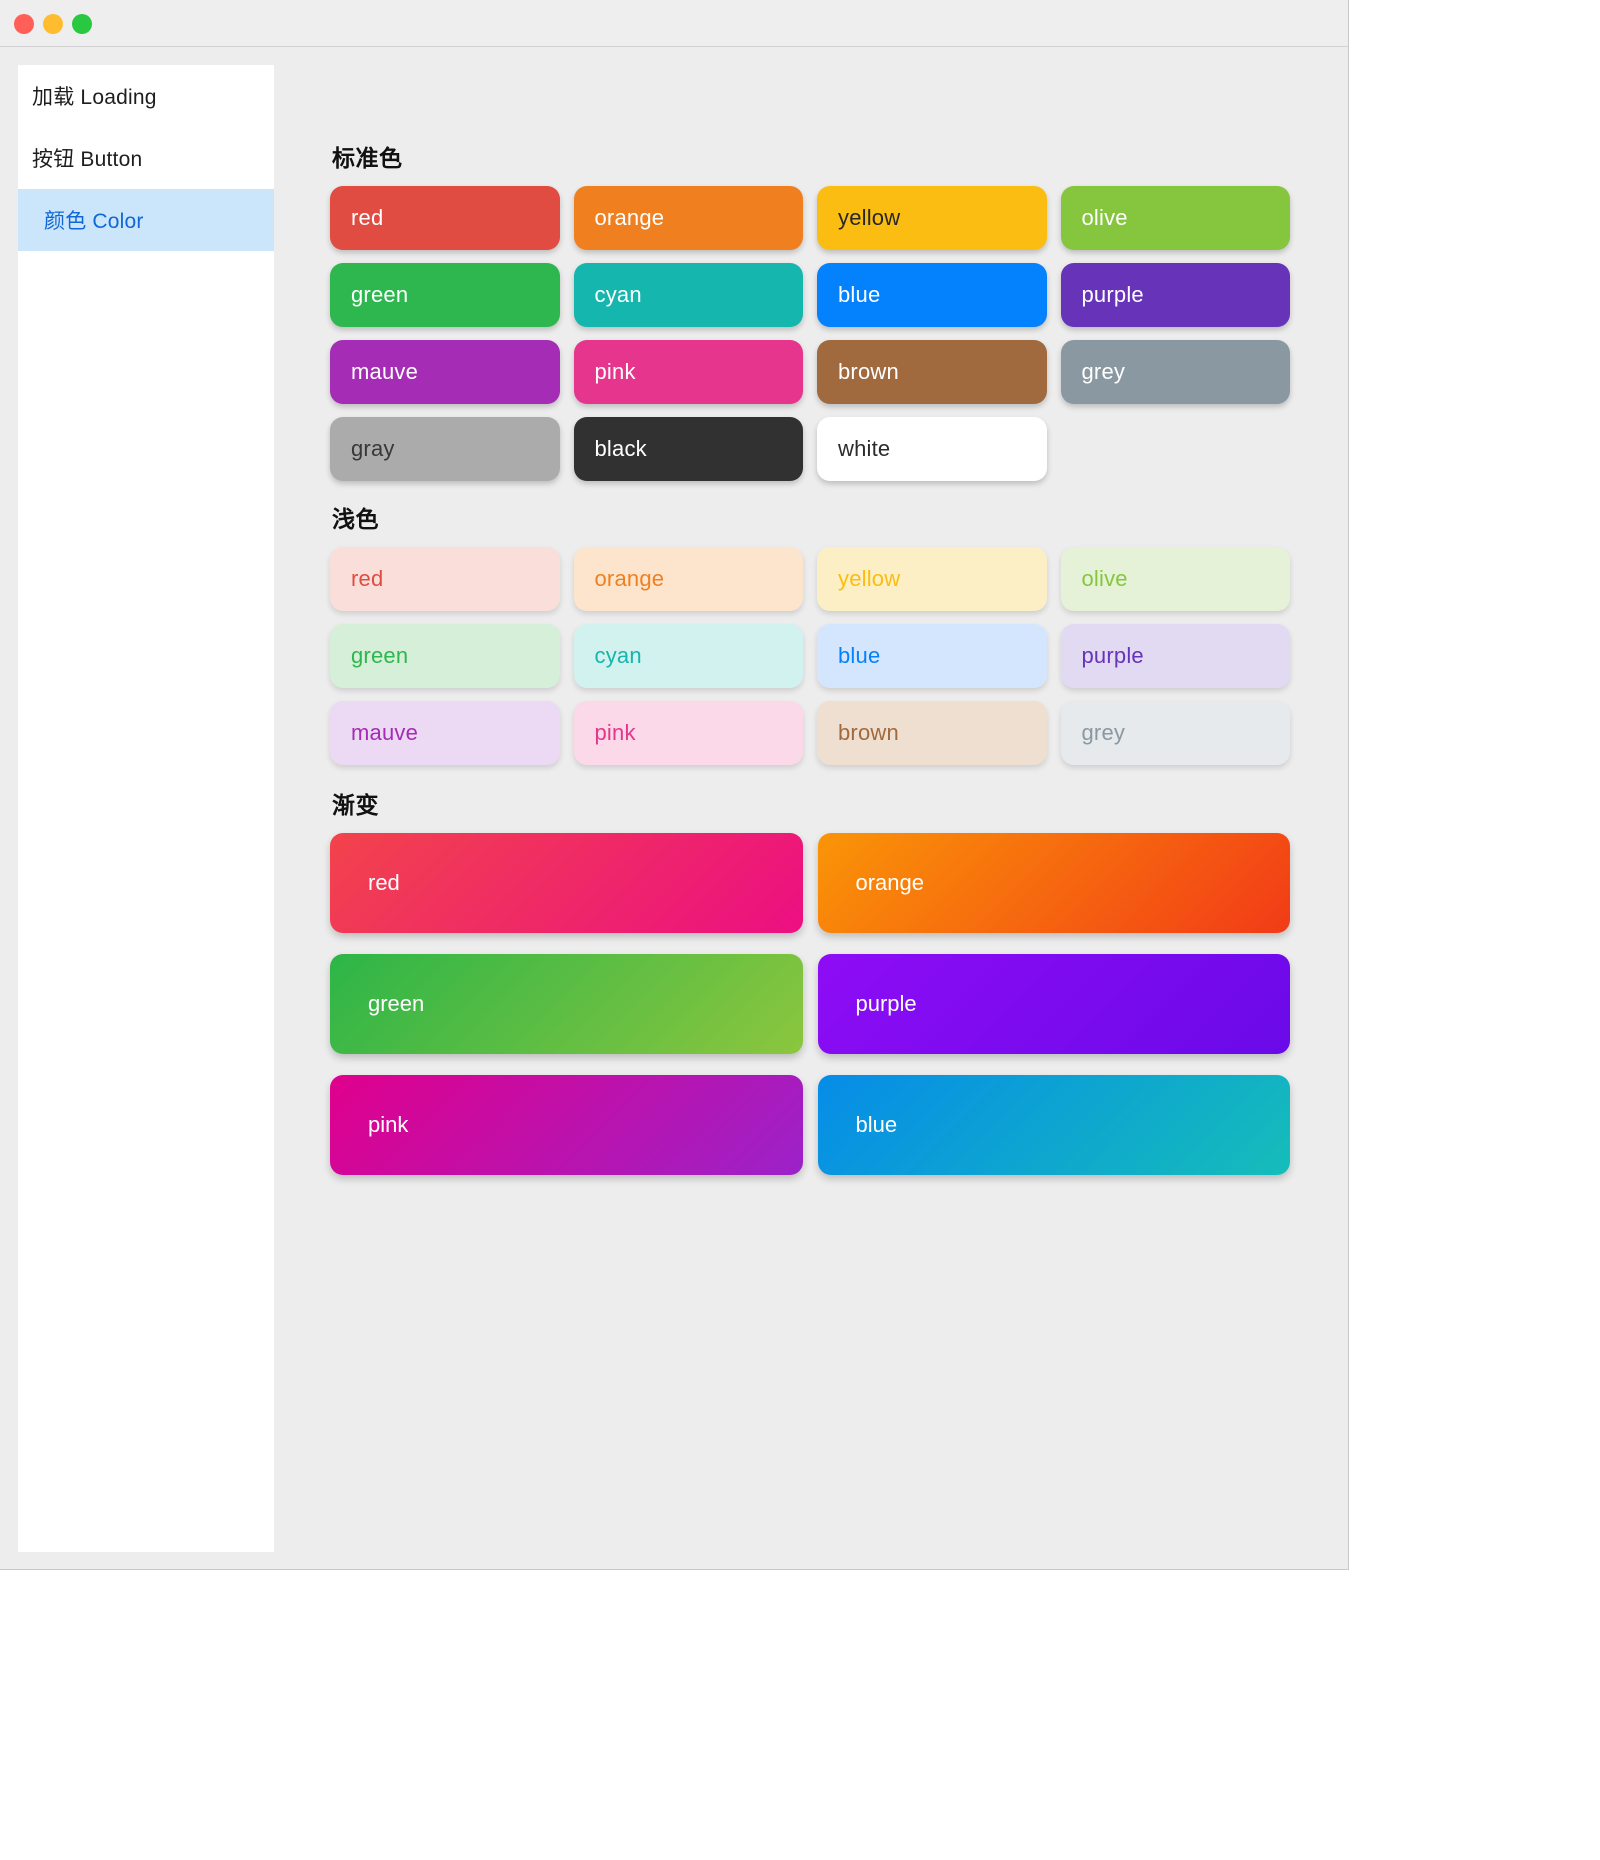  I want to click on color-swatch-label: gray, so click(373, 448).